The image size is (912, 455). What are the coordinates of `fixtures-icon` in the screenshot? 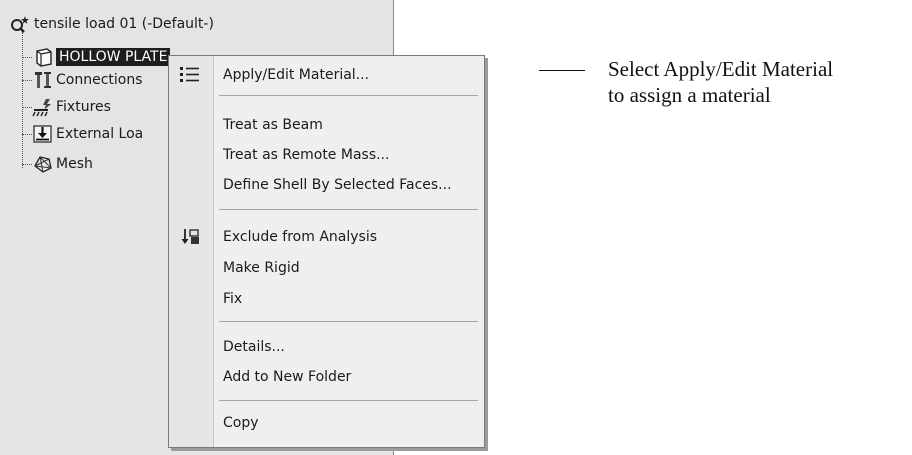 It's located at (43, 107).